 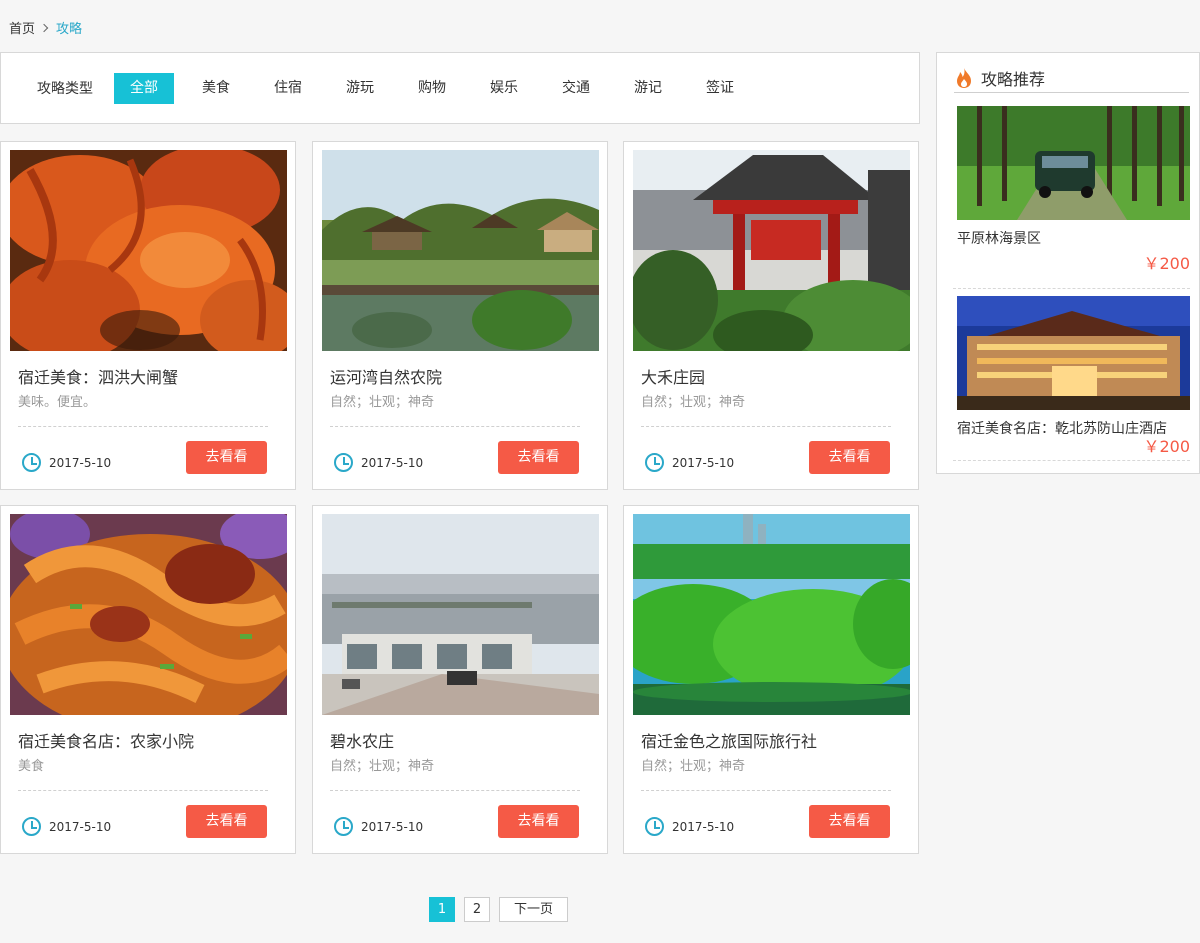 I want to click on chevron-right-icon, so click(x=44, y=27).